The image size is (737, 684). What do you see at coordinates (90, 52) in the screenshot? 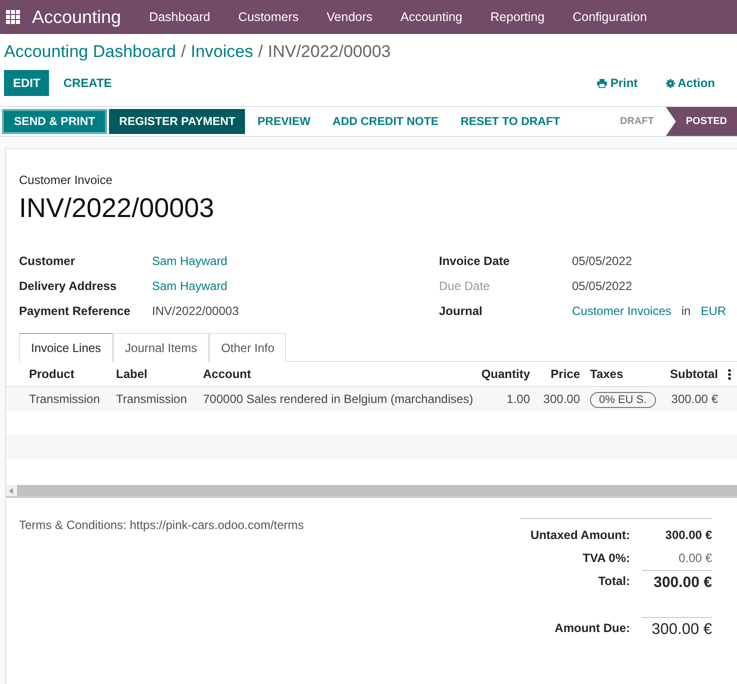
I see `breadcrumb-link: Accounting Dashboard` at bounding box center [90, 52].